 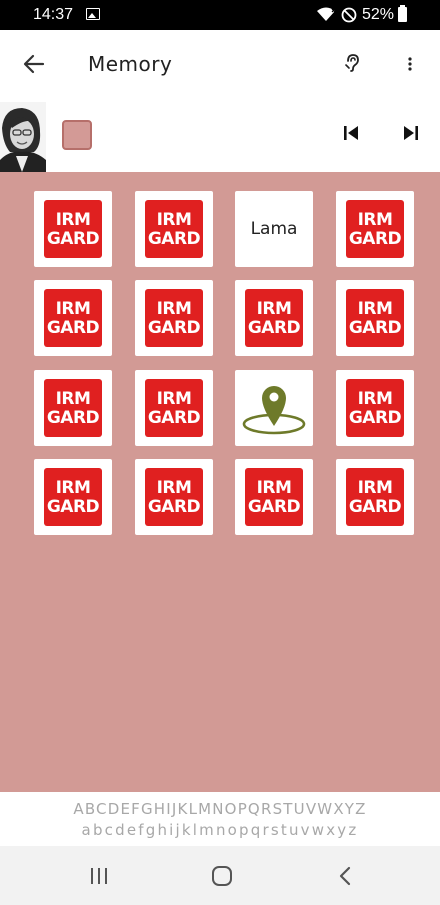 I want to click on do-not-disturb-icon, so click(x=349, y=15).